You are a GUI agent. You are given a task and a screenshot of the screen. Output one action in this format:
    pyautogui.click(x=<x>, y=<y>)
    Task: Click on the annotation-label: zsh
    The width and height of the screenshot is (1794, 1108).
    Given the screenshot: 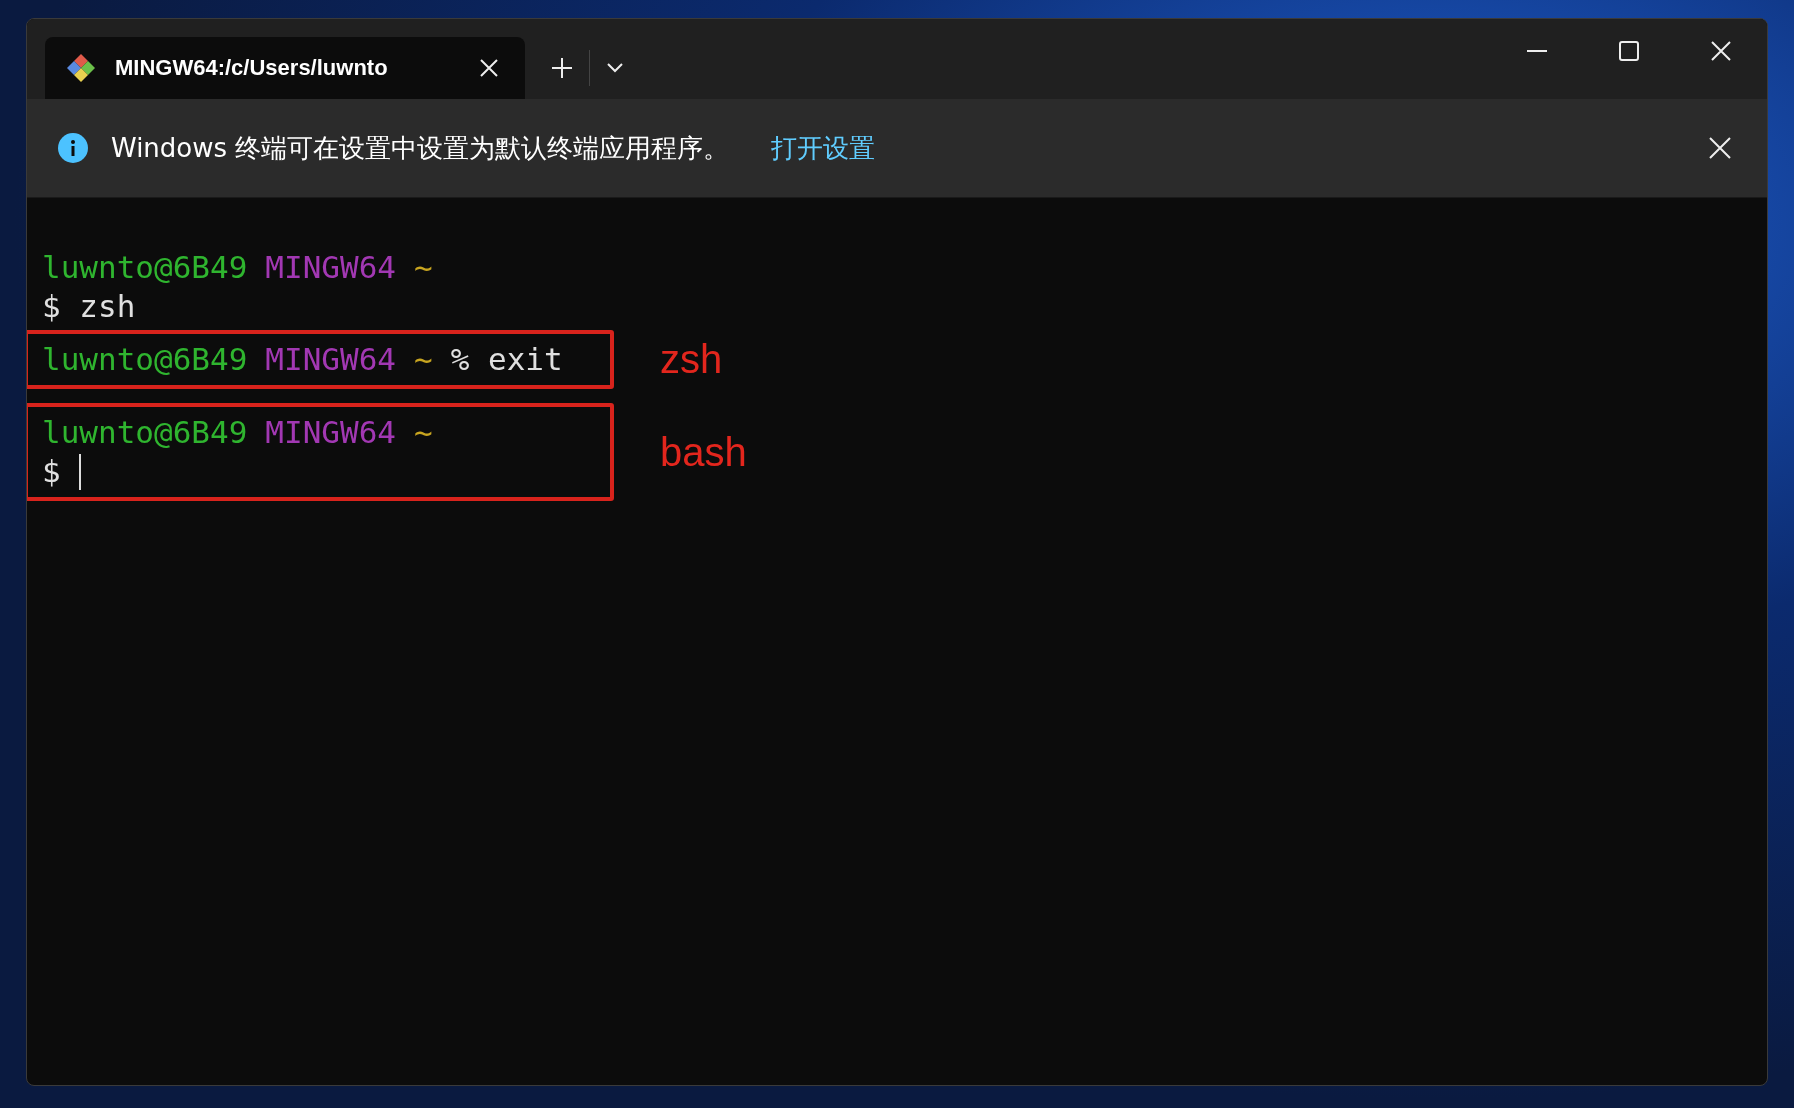 What is the action you would take?
    pyautogui.click(x=691, y=359)
    